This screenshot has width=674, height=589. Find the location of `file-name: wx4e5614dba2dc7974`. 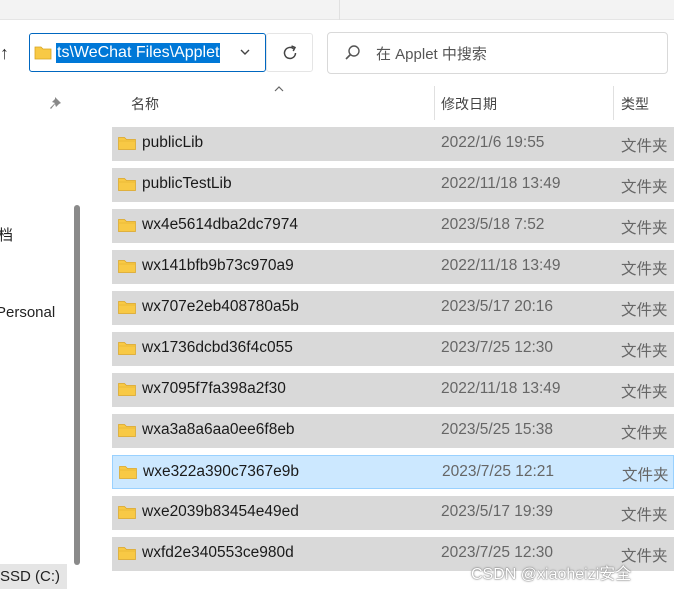

file-name: wx4e5614dba2dc7974 is located at coordinates (220, 224).